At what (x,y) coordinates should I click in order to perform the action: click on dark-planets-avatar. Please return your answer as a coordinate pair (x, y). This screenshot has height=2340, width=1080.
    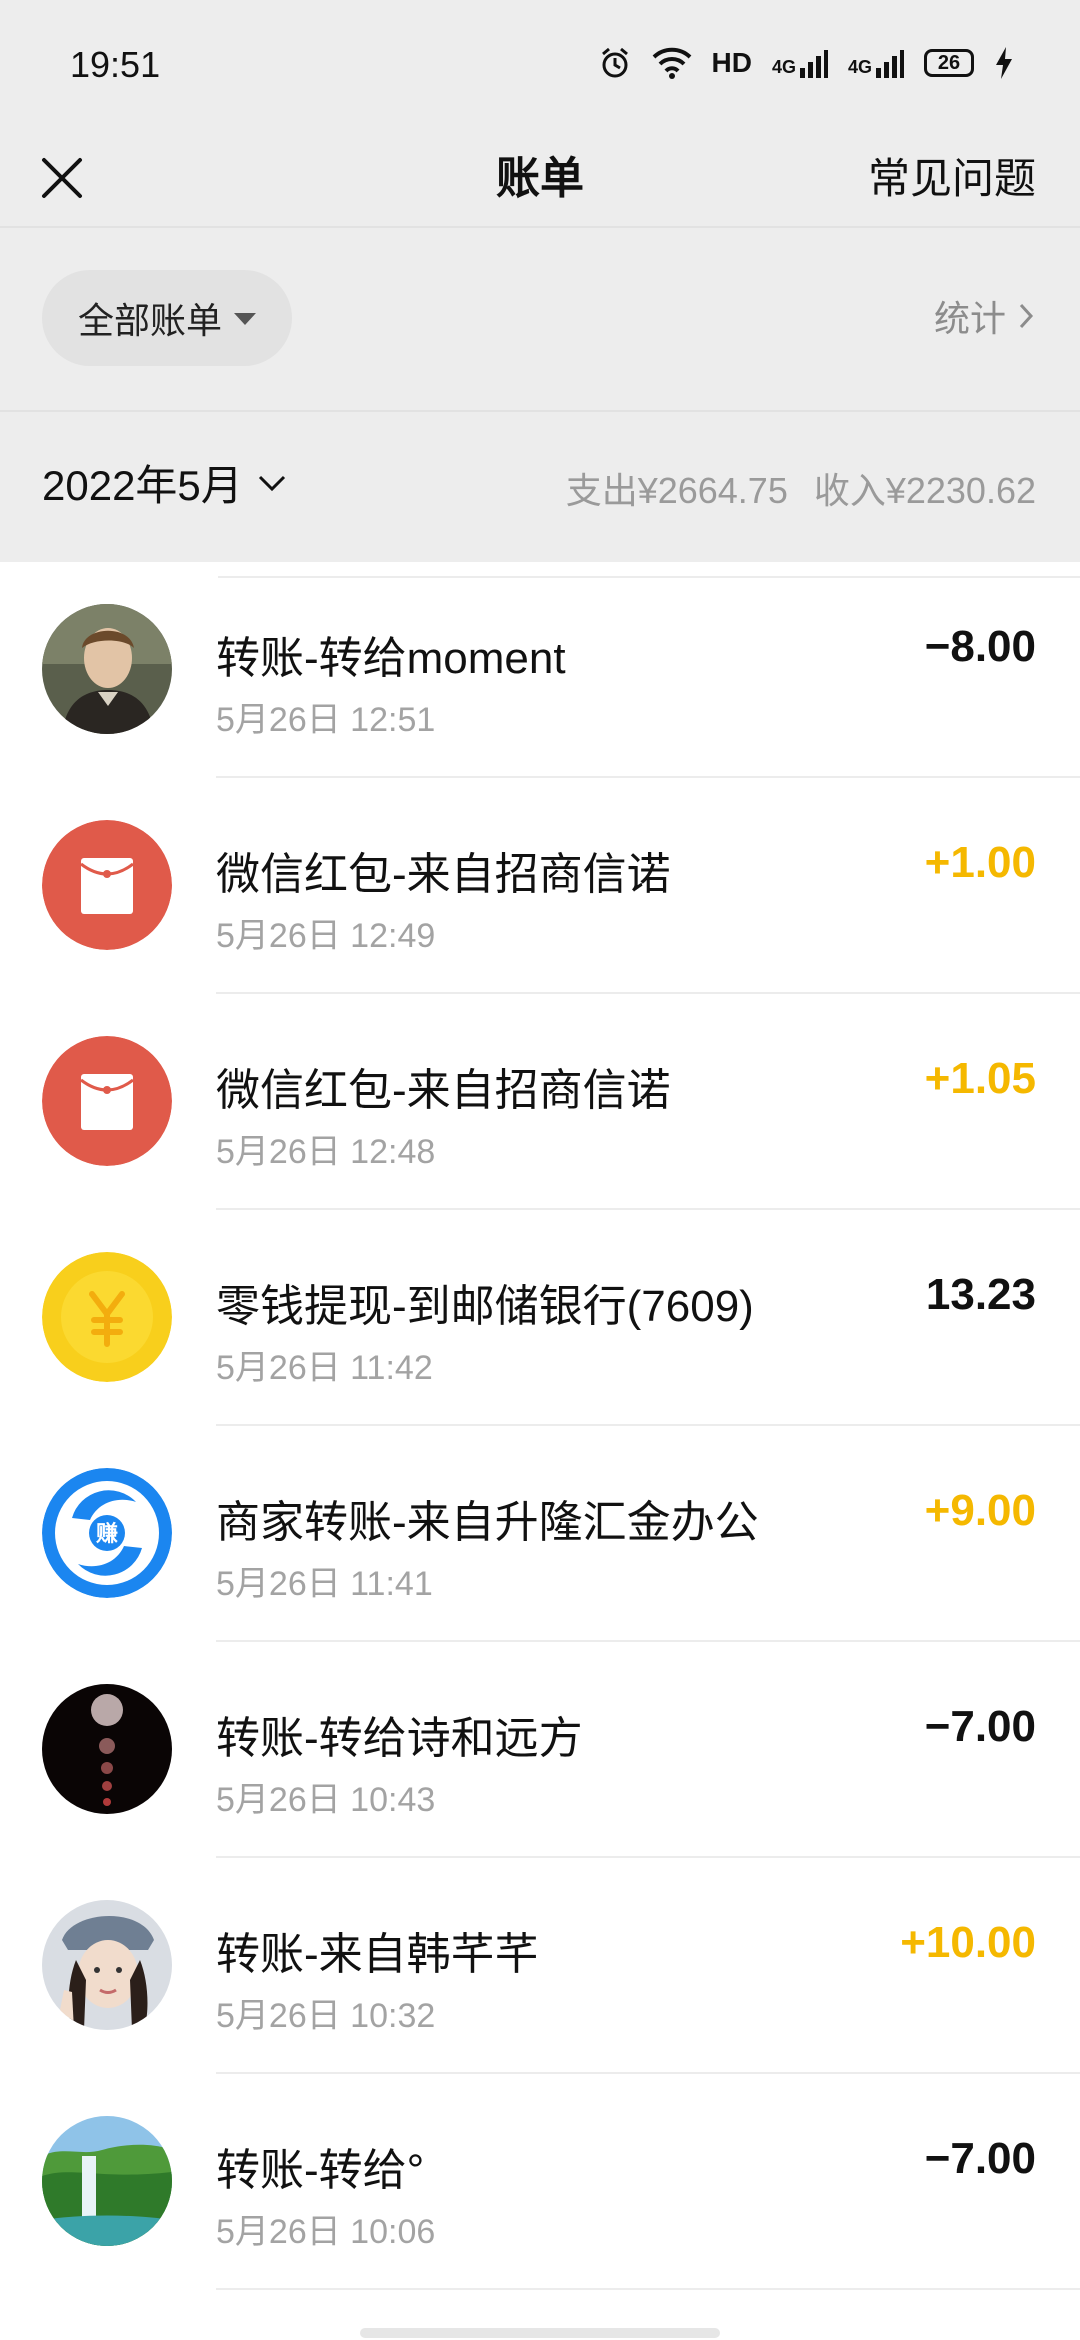
    Looking at the image, I should click on (107, 1749).